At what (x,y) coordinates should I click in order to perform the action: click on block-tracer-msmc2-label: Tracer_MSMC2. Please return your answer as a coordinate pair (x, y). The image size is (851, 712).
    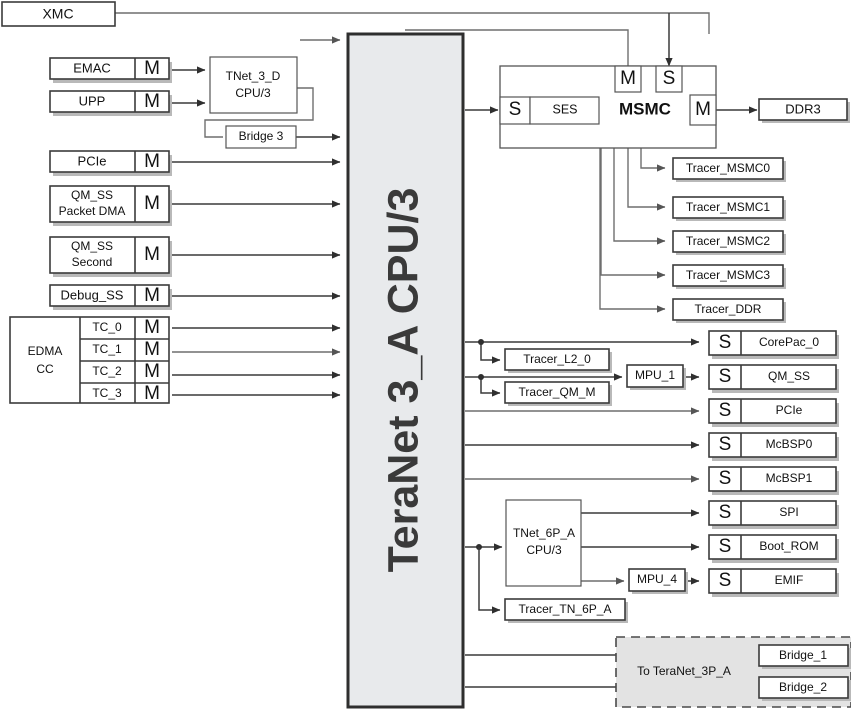
    Looking at the image, I should click on (728, 241).